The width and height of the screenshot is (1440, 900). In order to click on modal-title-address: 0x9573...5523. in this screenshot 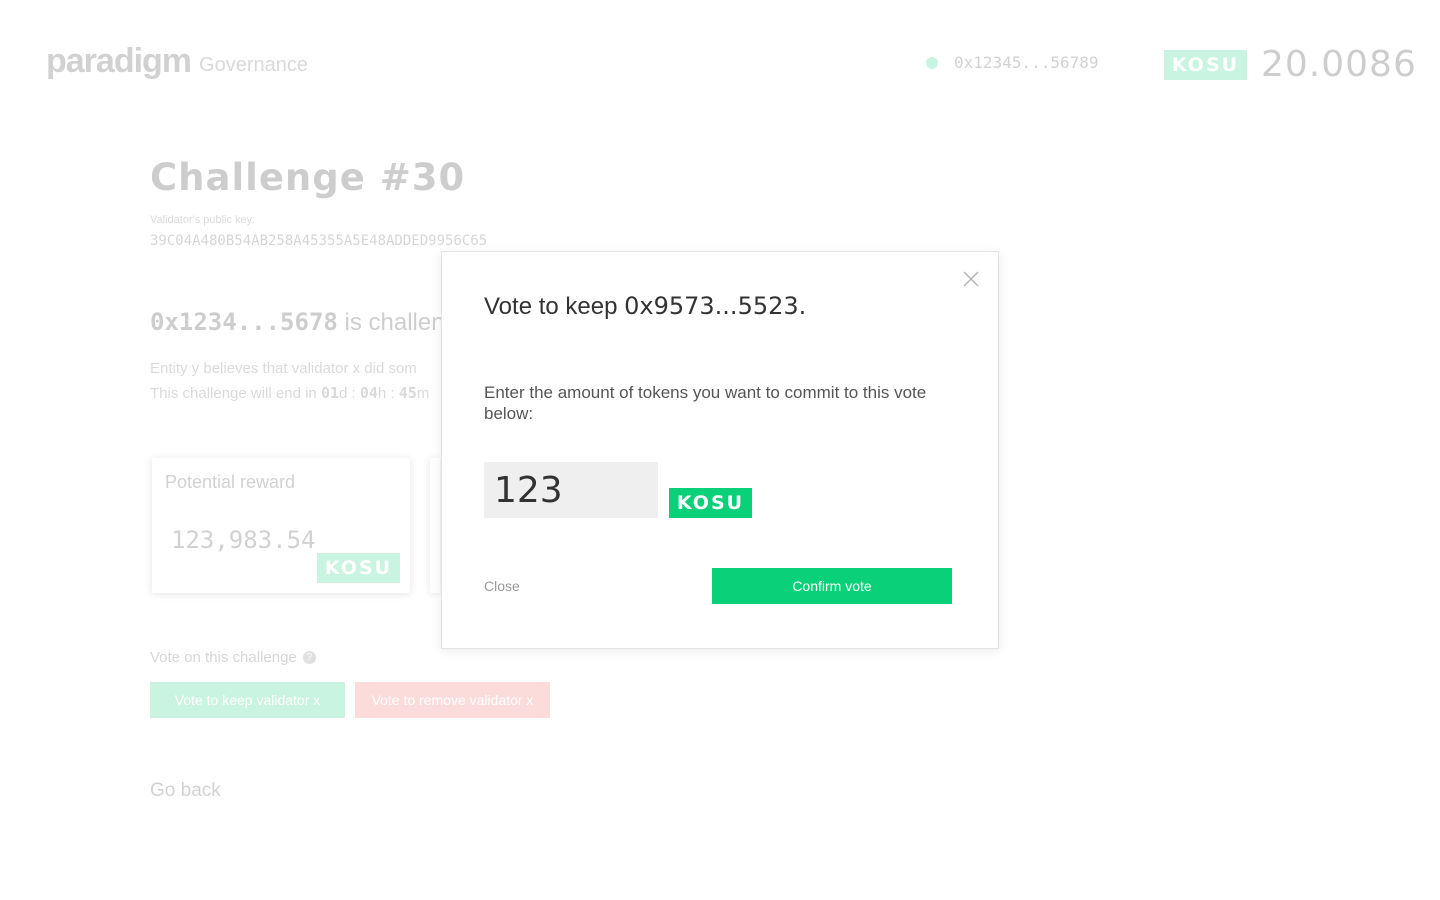, I will do `click(715, 306)`.